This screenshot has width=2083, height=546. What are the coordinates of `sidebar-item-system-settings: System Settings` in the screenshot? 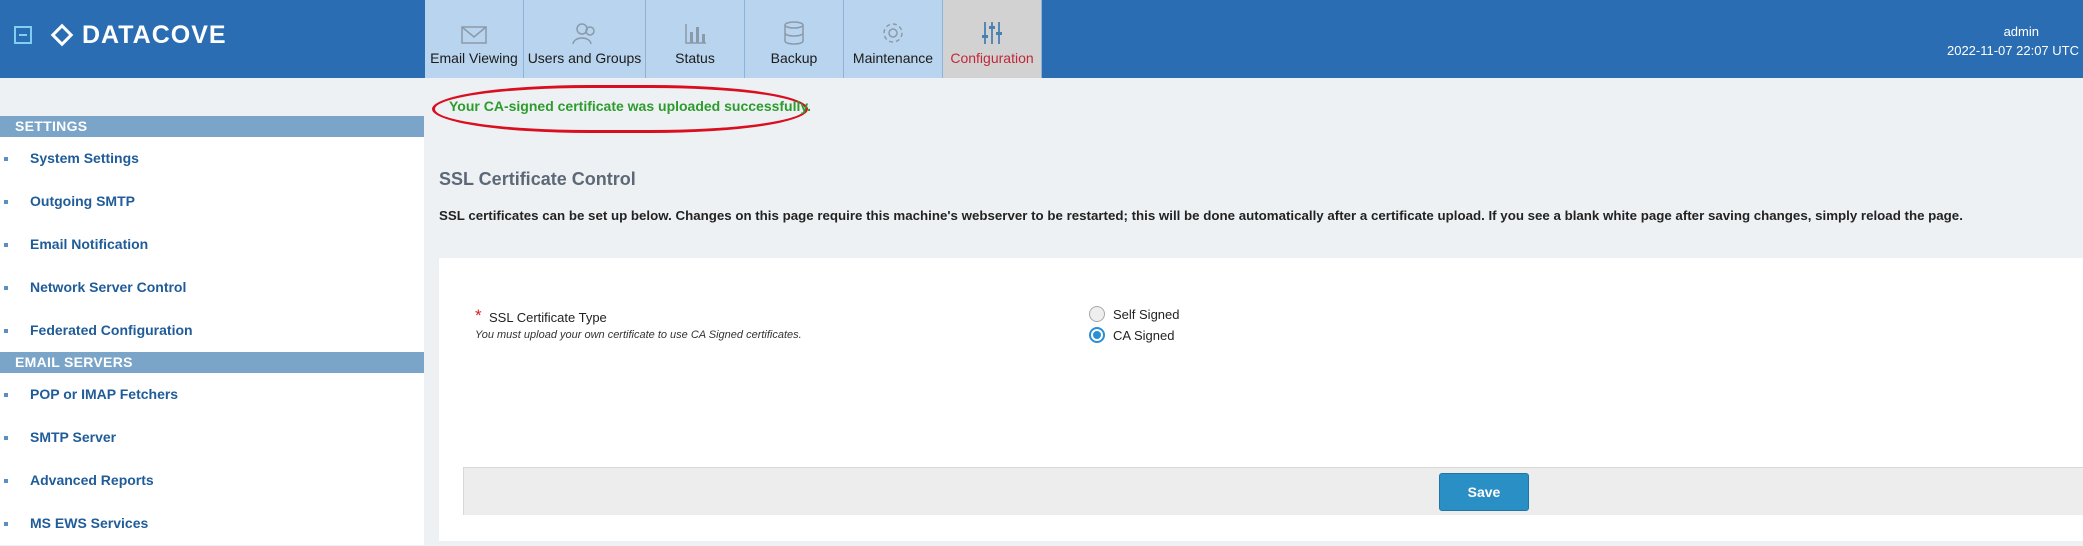 It's located at (212, 158).